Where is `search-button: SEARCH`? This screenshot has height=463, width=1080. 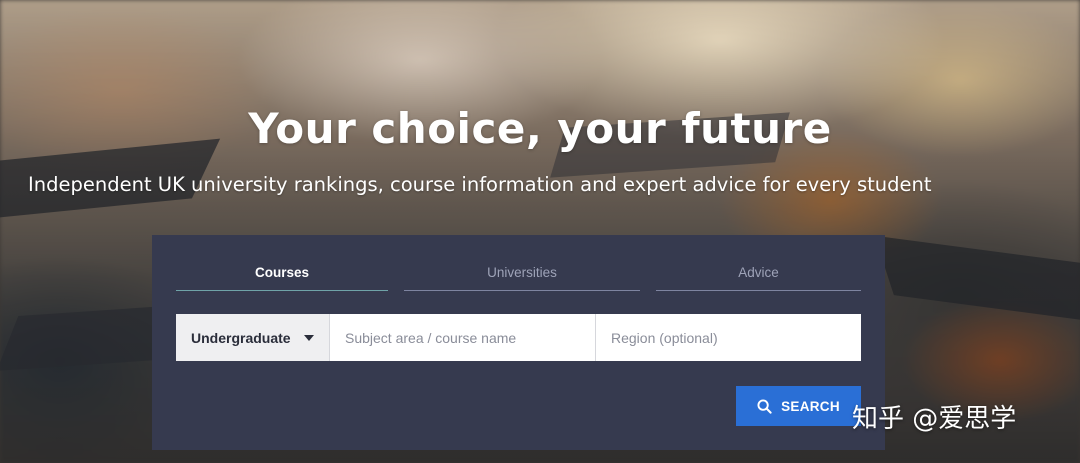
search-button: SEARCH is located at coordinates (798, 406).